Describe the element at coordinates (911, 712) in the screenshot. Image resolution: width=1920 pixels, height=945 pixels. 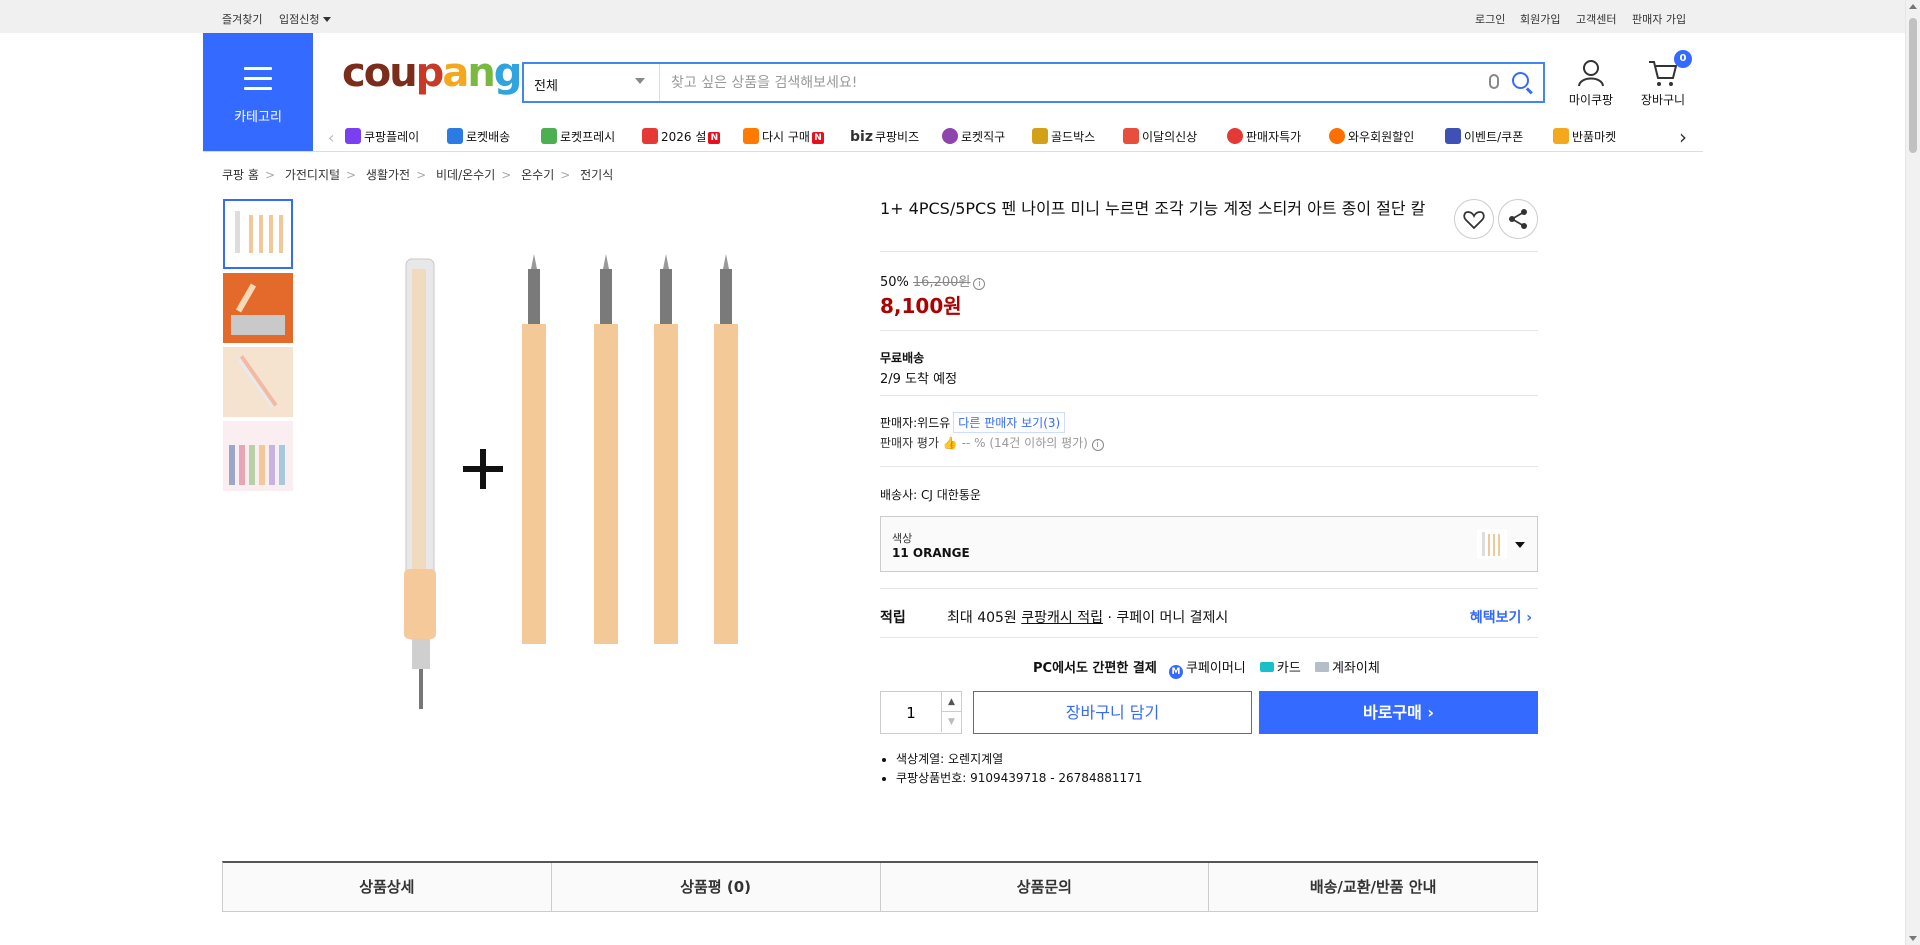
I see `quantity-input` at that location.